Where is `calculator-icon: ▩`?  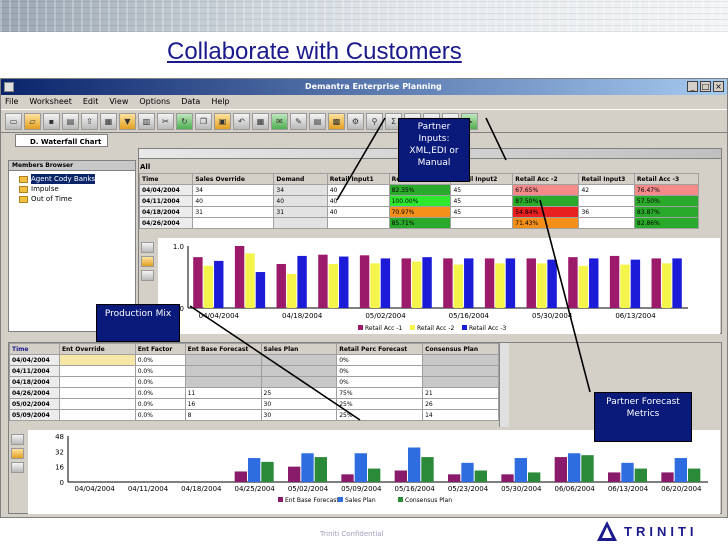
calculator-icon: ▩ is located at coordinates (336, 121).